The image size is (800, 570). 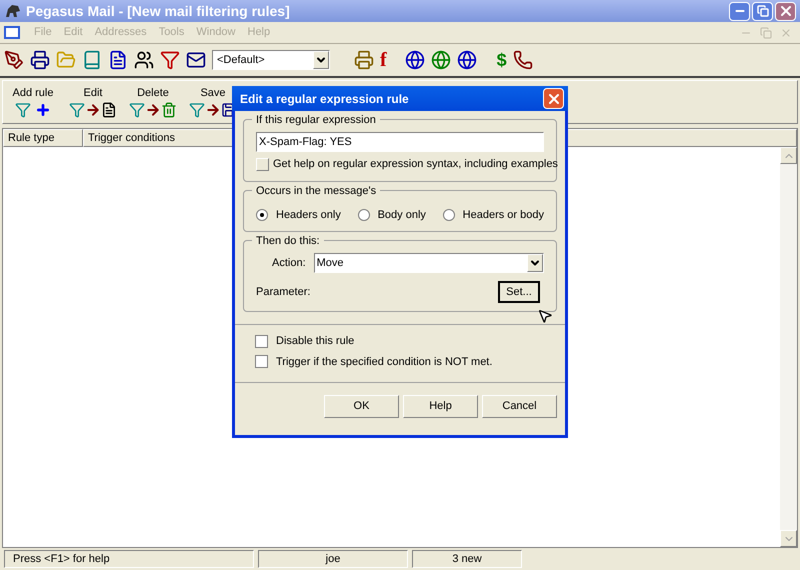 I want to click on checkbox-label: Disable this rule, so click(x=315, y=341).